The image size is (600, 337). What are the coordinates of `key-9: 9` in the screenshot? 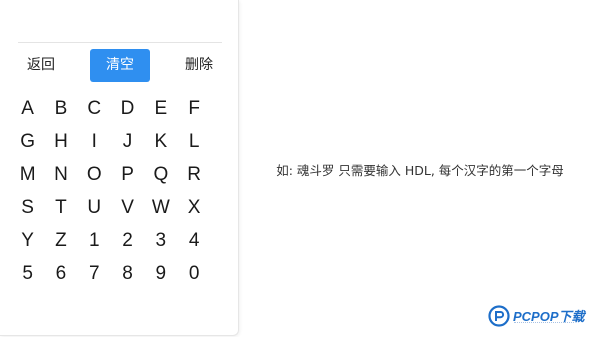 It's located at (160, 273).